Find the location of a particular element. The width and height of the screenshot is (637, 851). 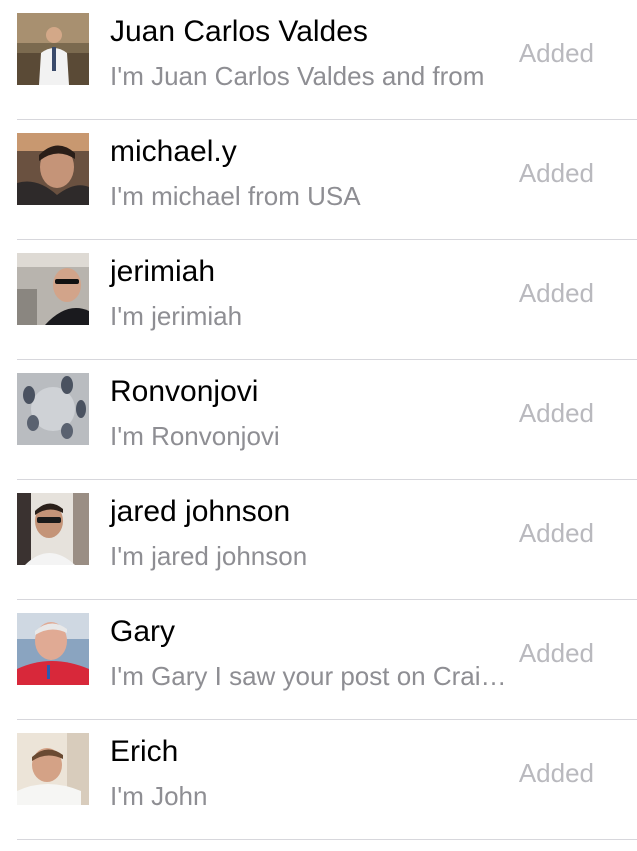

contact-name: Erich is located at coordinates (144, 751).